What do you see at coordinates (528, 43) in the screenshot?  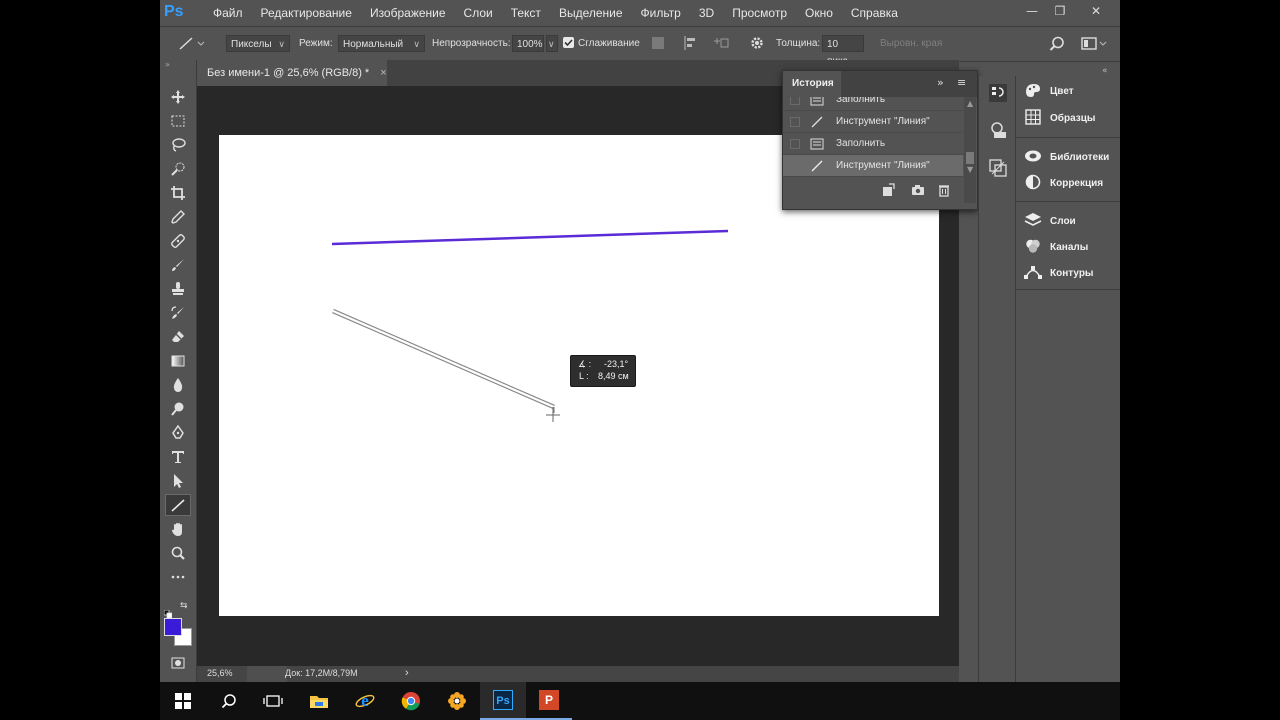 I see `opacity-input: 100%` at bounding box center [528, 43].